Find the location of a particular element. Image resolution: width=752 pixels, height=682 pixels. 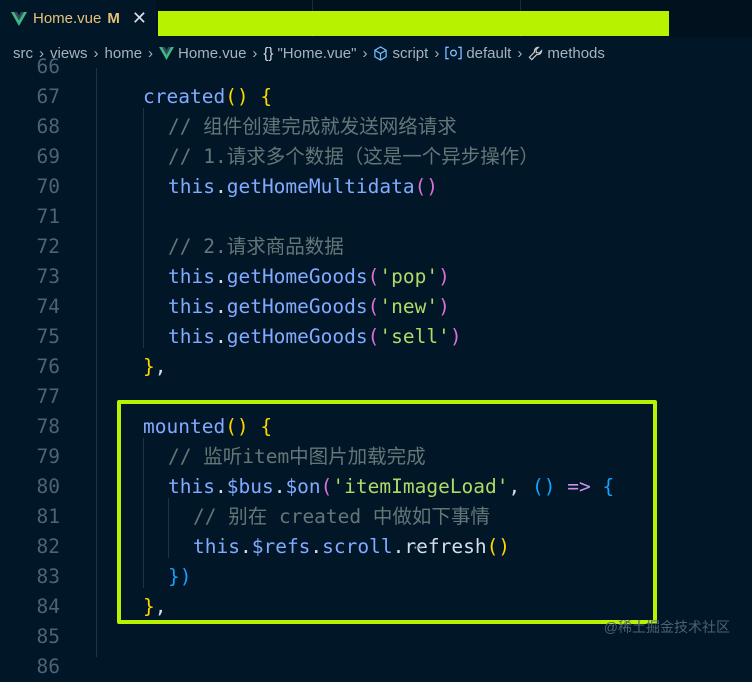

code-text: // 2.请求商品数据 is located at coordinates (256, 247).